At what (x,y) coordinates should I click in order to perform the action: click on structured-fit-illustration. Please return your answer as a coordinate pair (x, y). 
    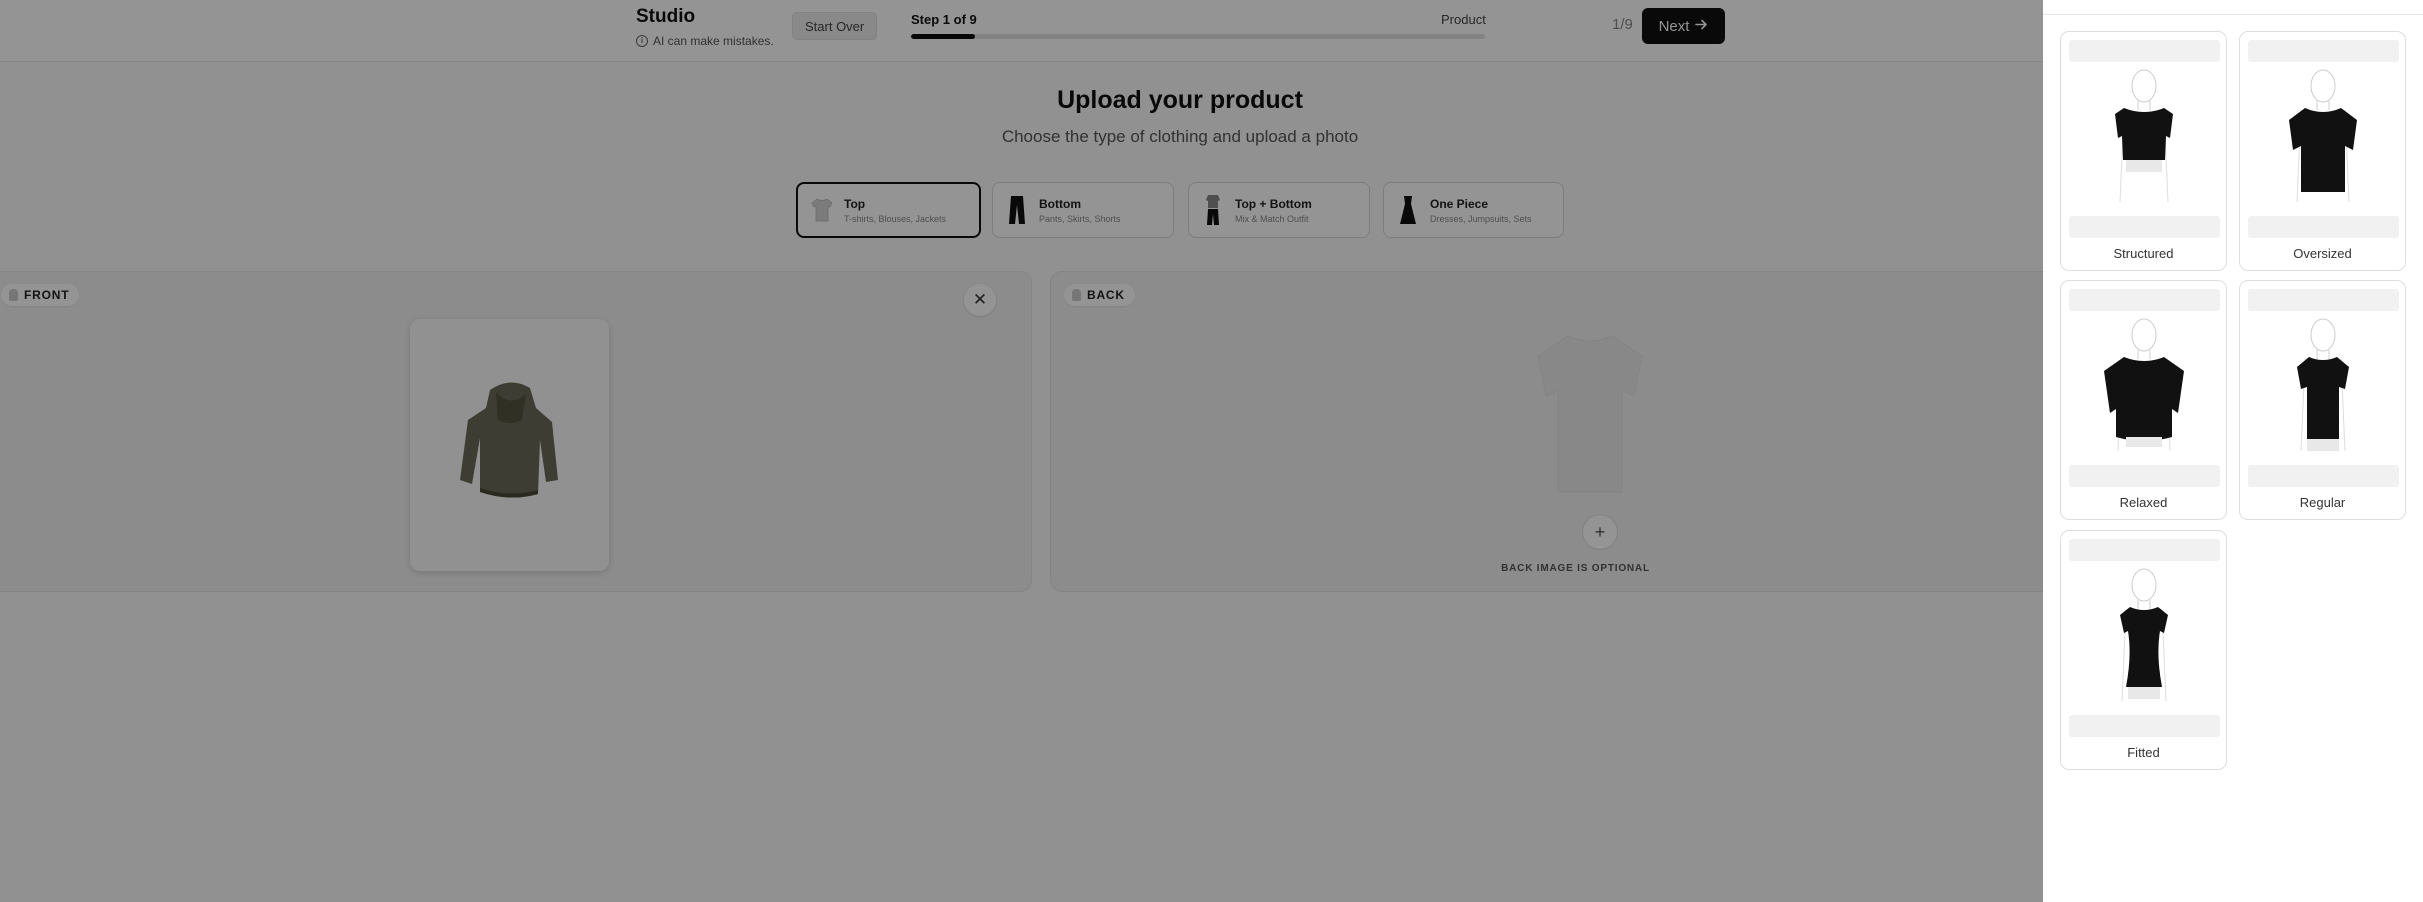
    Looking at the image, I should click on (2144, 136).